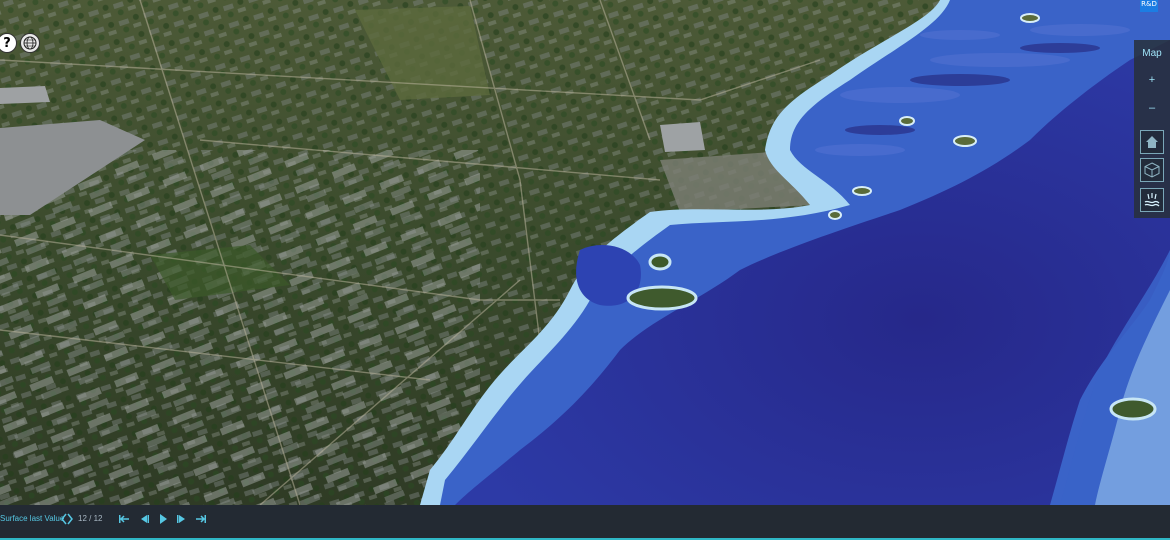 The image size is (1170, 540). Describe the element at coordinates (67, 519) in the screenshot. I see `swap-arrows-icon` at that location.